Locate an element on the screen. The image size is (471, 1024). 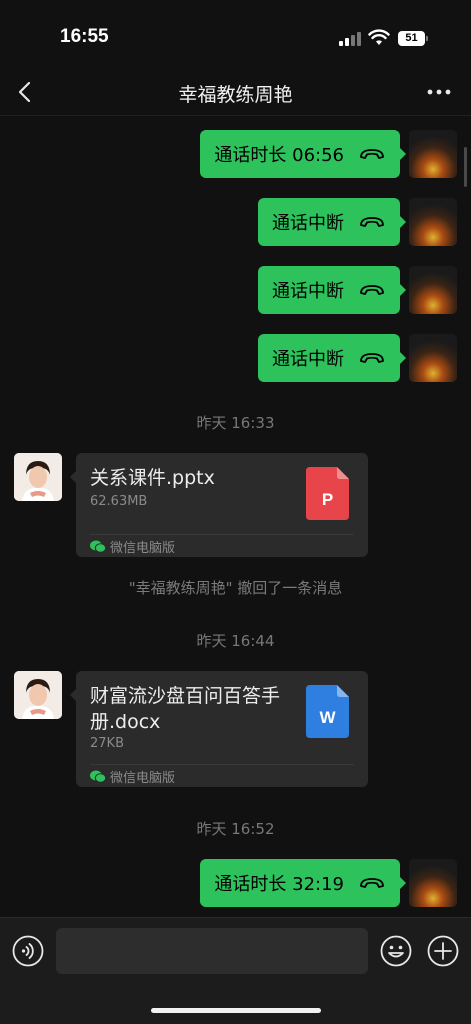
file-name: 财富流沙盘百问百答手册.docx is located at coordinates (185, 709).